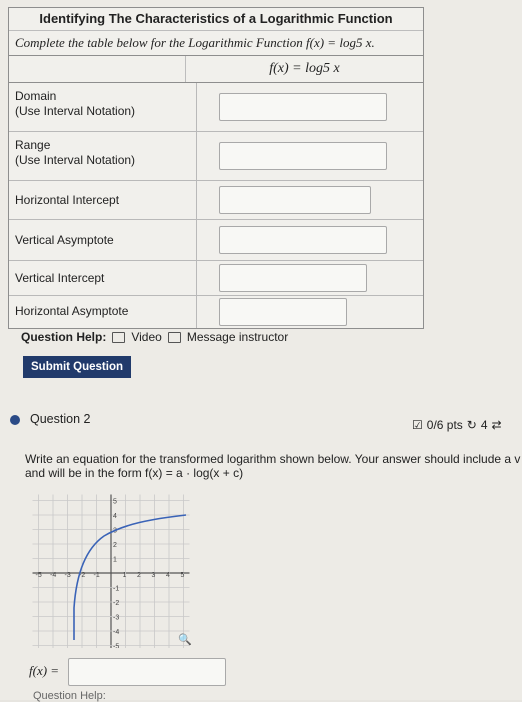 This screenshot has height=702, width=522. Describe the element at coordinates (125, 575) in the screenshot. I see `x-tick-label: 1` at that location.